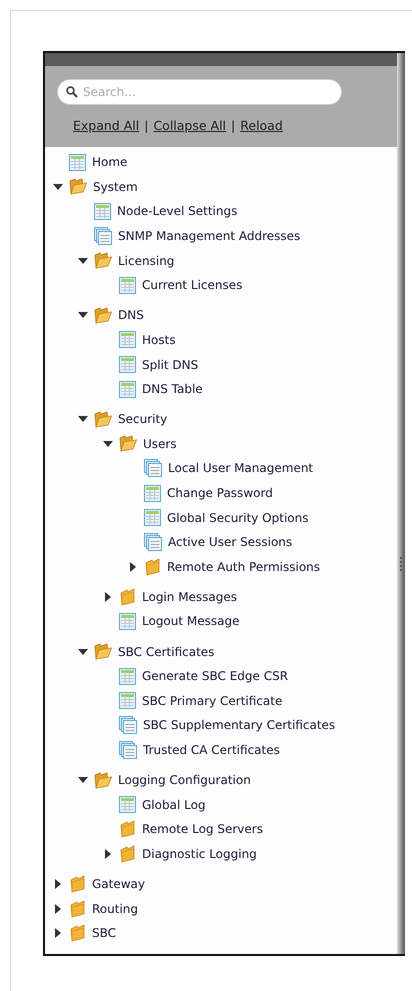 This screenshot has height=991, width=412. I want to click on tree-item-label: Global Security Options, so click(237, 517).